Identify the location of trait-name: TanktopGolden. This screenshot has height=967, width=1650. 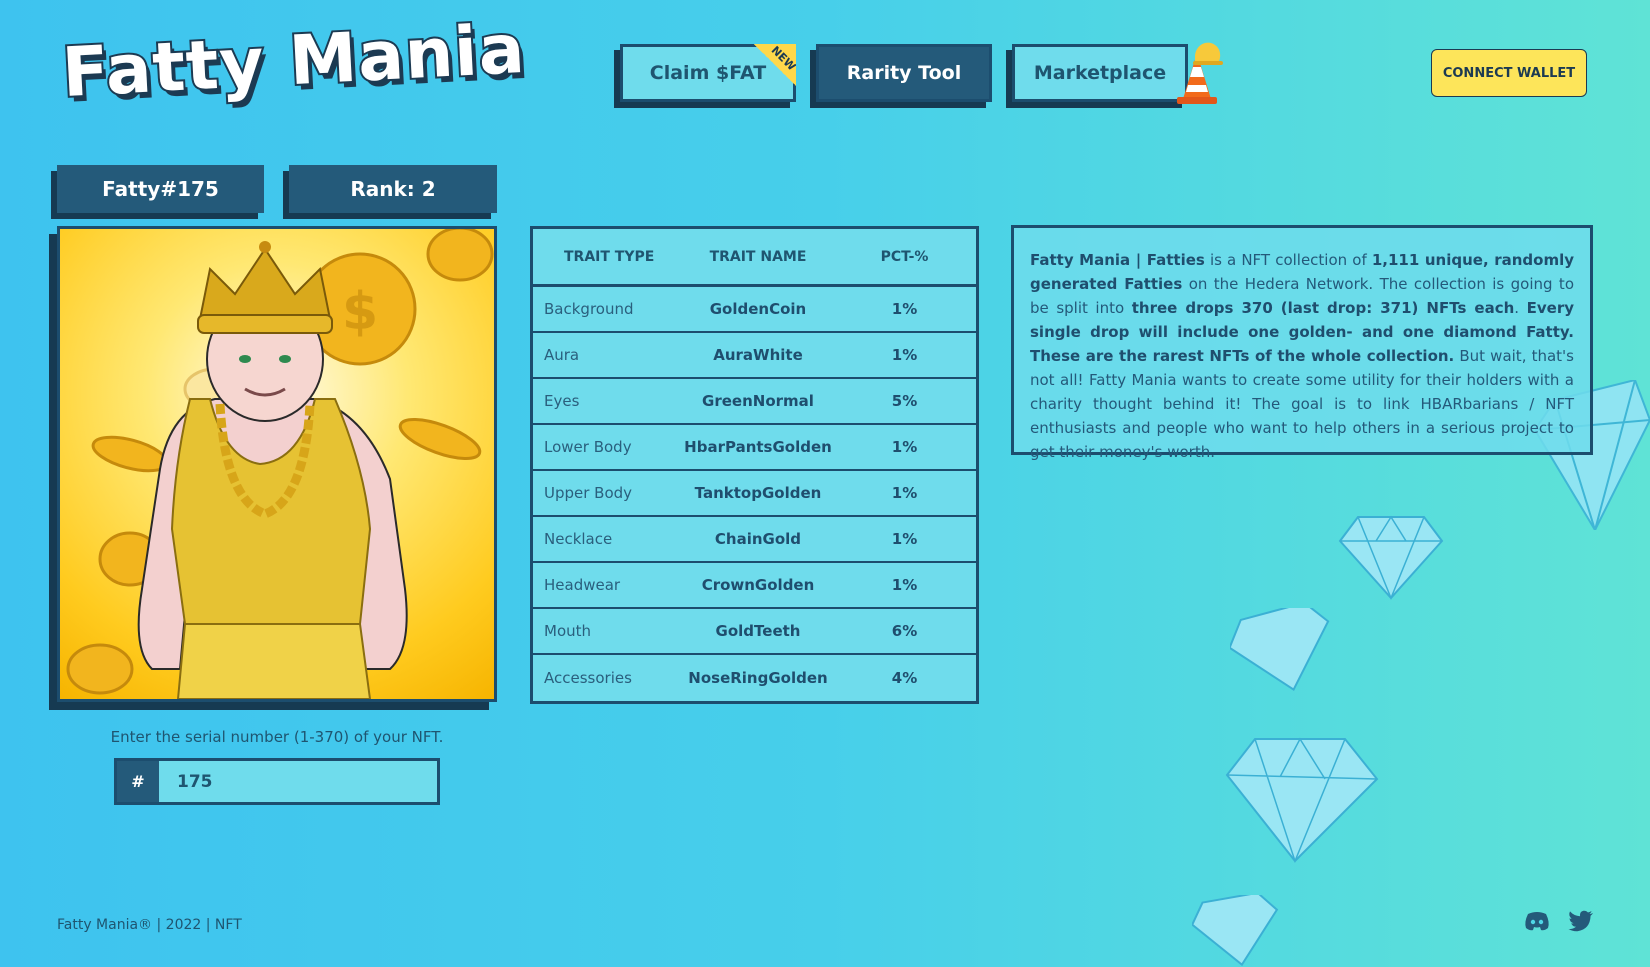
(758, 493).